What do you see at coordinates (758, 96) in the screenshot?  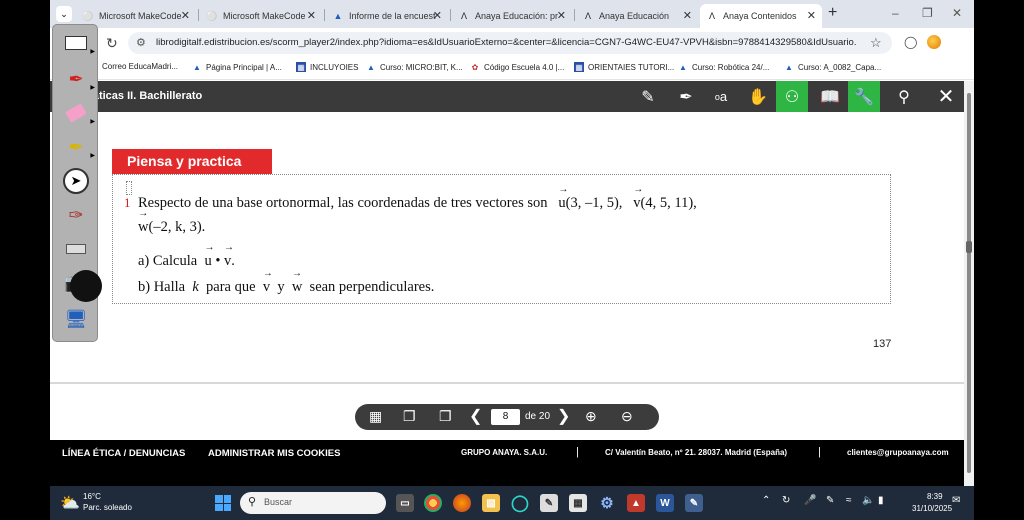 I see `hand-icon: ✋` at bounding box center [758, 96].